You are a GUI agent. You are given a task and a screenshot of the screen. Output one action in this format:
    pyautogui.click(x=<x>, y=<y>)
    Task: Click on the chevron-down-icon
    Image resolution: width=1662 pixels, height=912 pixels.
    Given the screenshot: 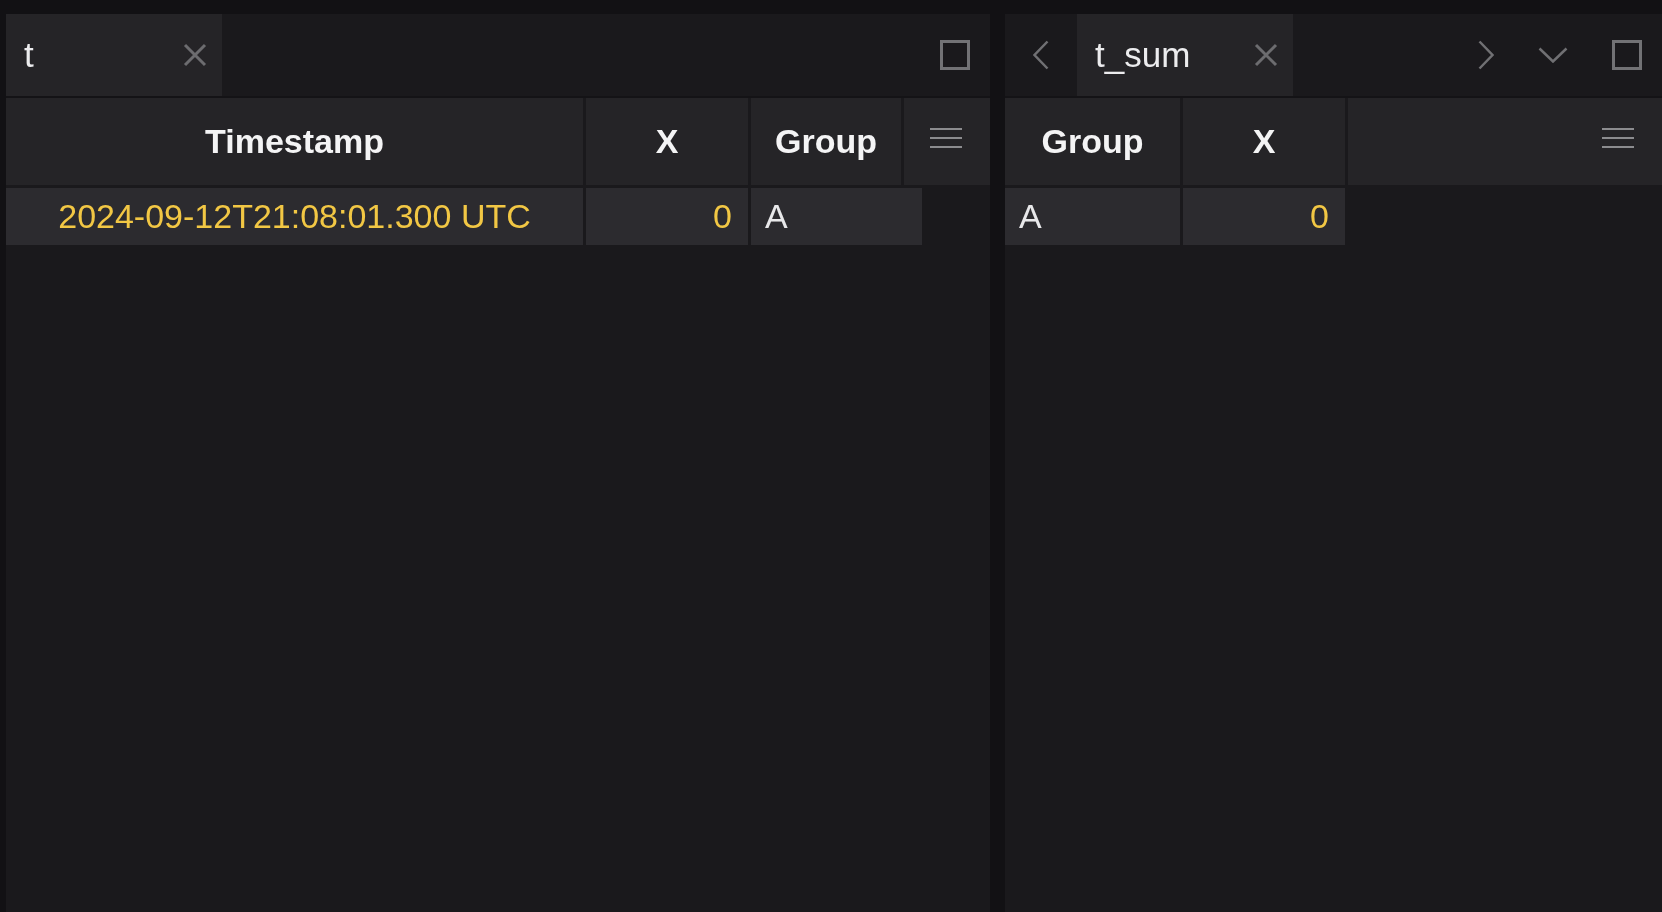 What is the action you would take?
    pyautogui.click(x=1553, y=55)
    